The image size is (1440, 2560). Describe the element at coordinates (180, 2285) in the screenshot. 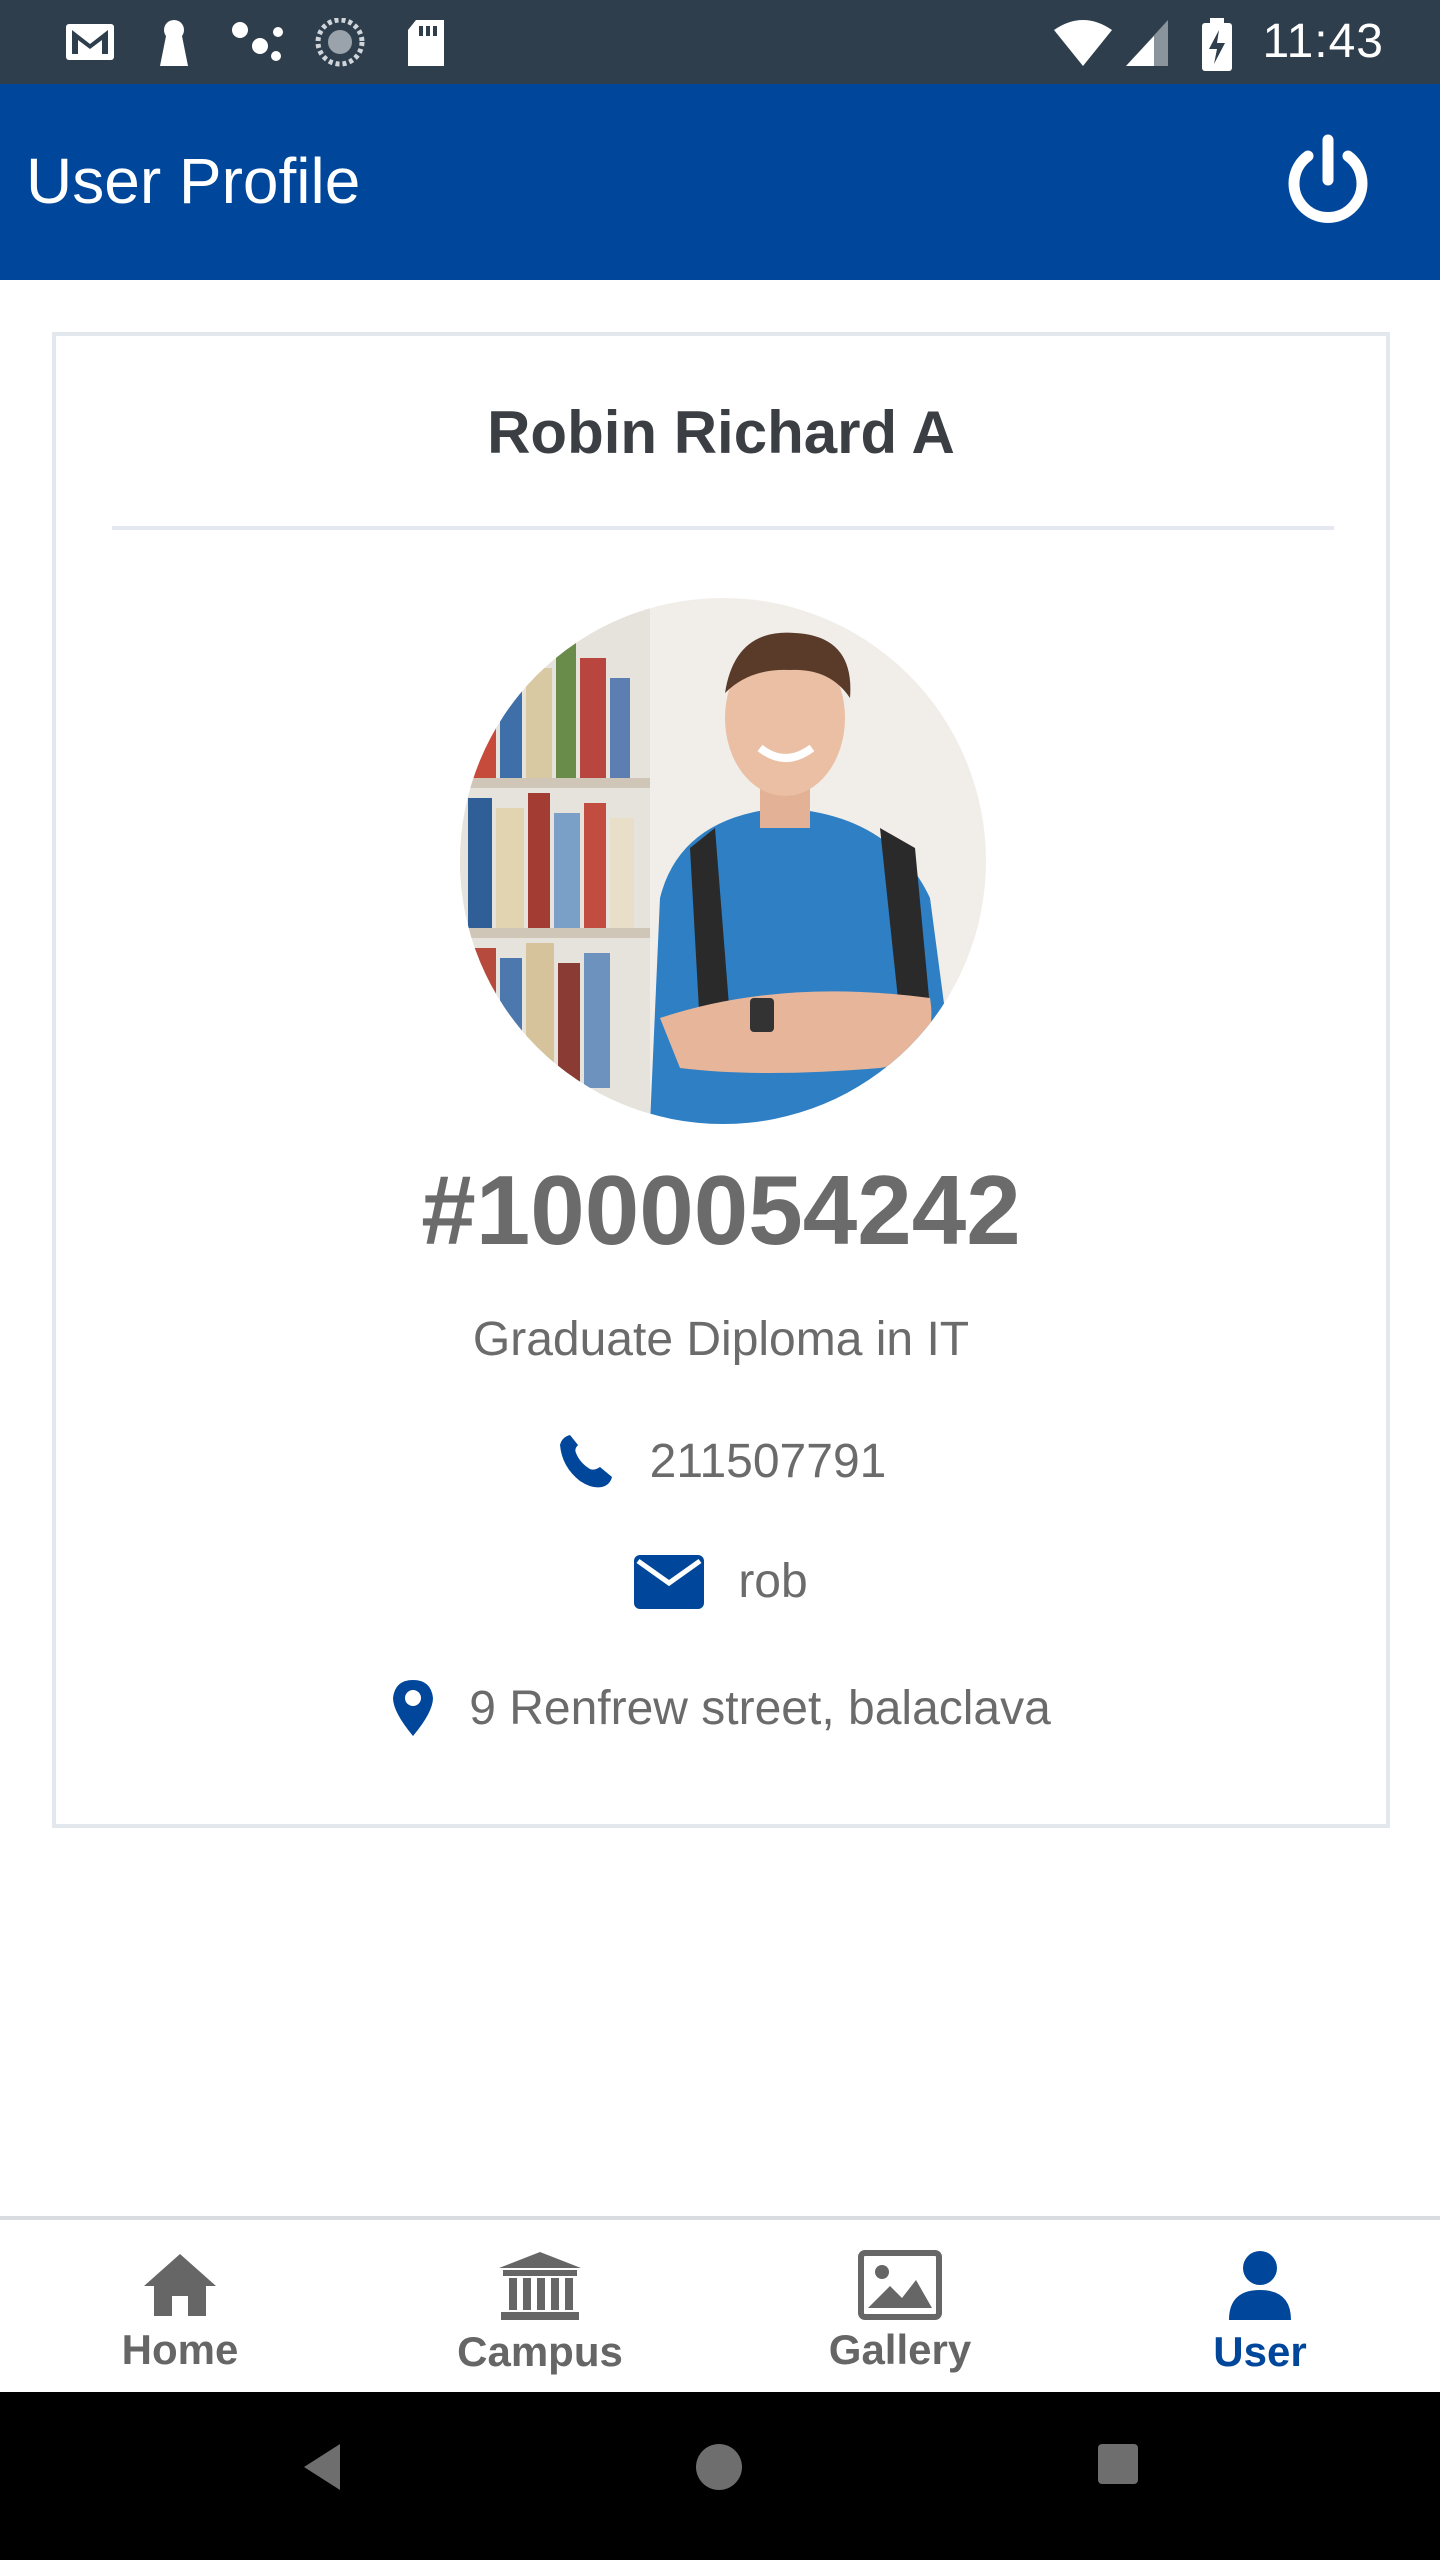

I see `home-icon` at that location.